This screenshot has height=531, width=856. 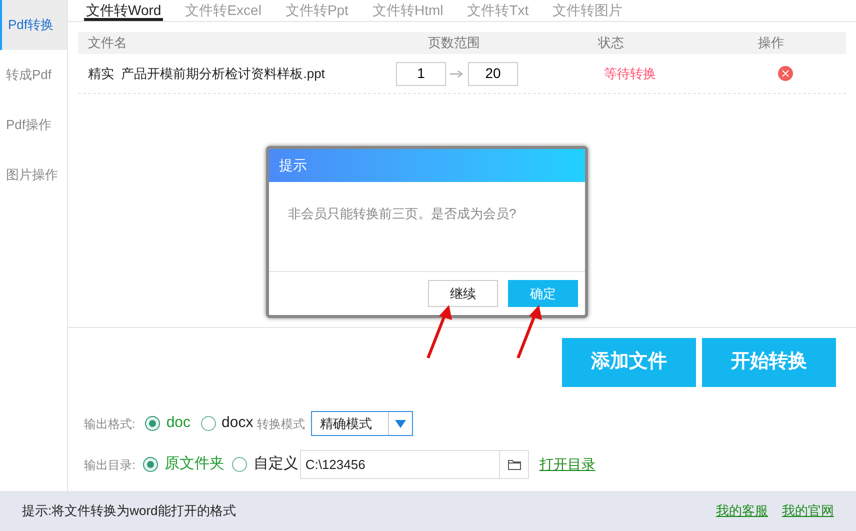 What do you see at coordinates (408, 10) in the screenshot?
I see `tab: 文件转Html` at bounding box center [408, 10].